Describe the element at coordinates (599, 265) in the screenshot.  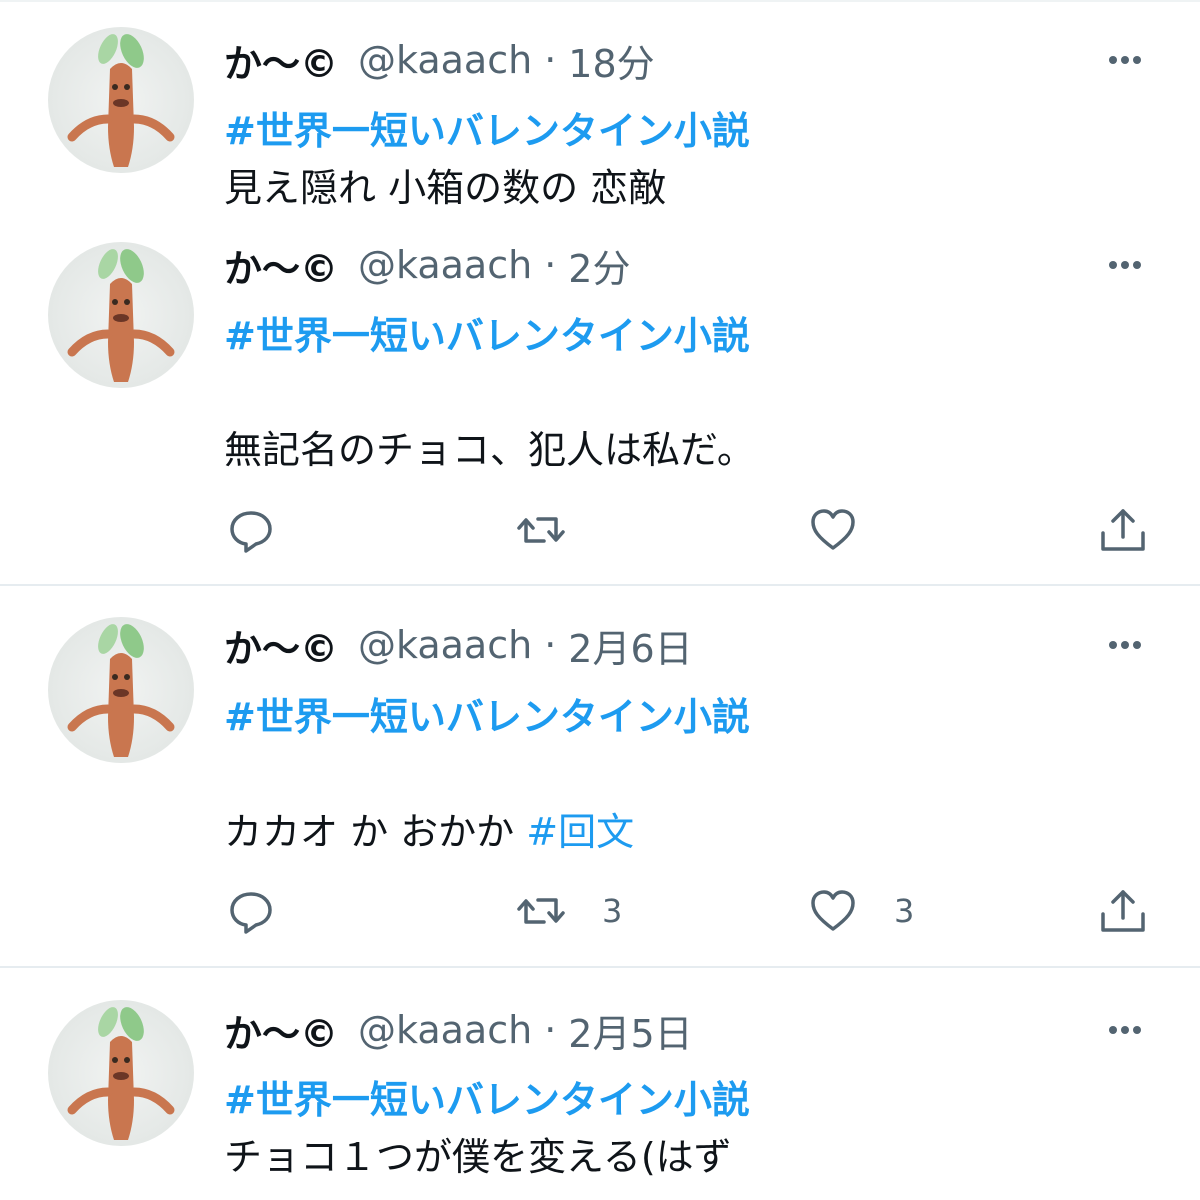
I see `timestamp: 2分` at that location.